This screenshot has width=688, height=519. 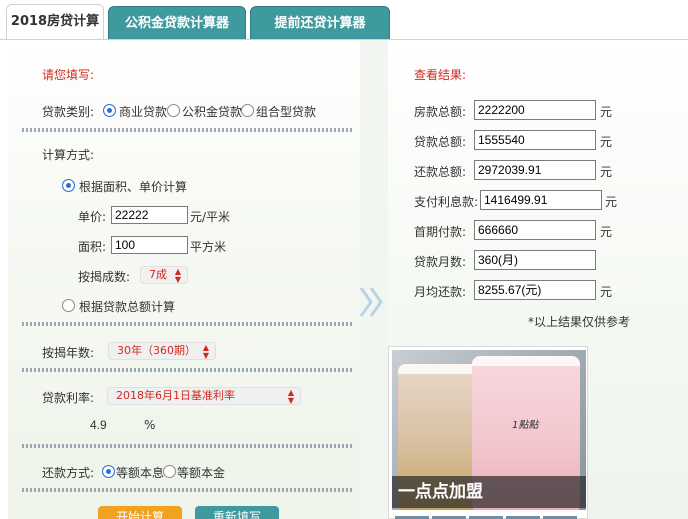 What do you see at coordinates (68, 353) in the screenshot?
I see `years-label: 按揭年数:` at bounding box center [68, 353].